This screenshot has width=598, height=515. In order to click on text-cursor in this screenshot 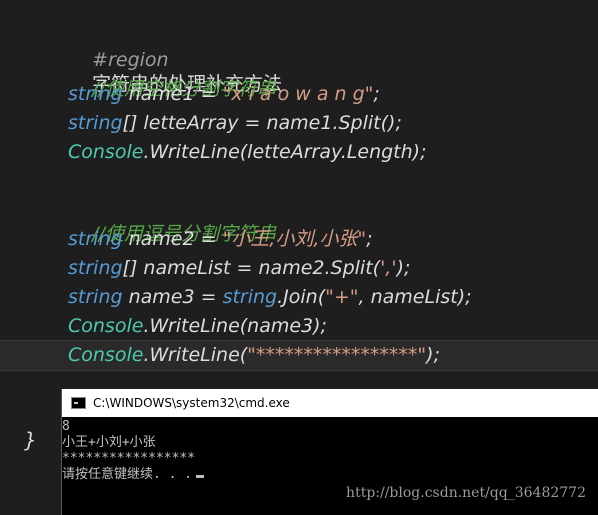, I will do `click(200, 476)`.